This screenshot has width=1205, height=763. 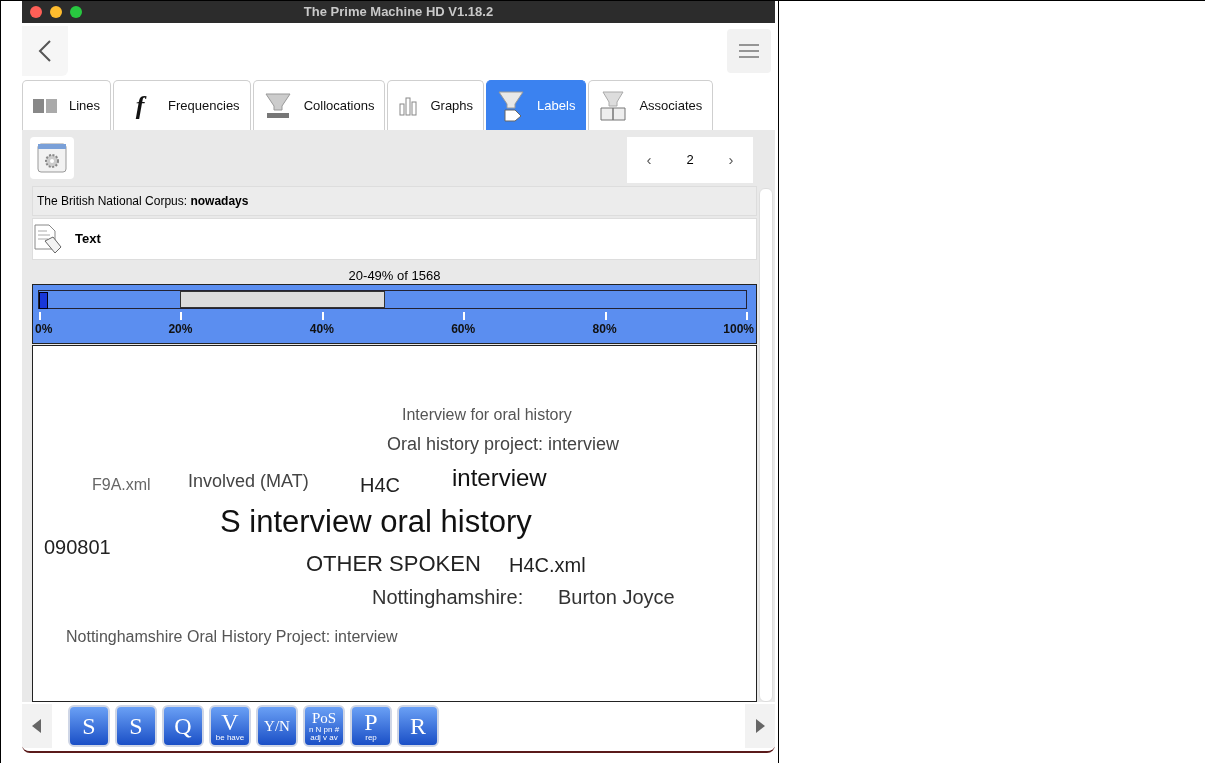 I want to click on page-number: 2, so click(x=690, y=160).